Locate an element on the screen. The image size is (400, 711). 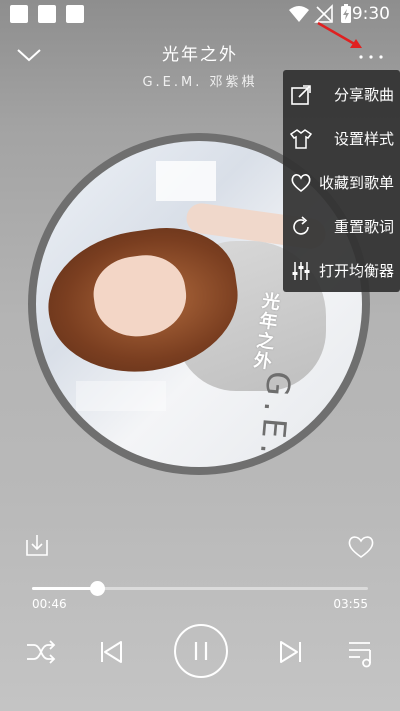
menu-item-label: 打开均衡器 is located at coordinates (356, 271).